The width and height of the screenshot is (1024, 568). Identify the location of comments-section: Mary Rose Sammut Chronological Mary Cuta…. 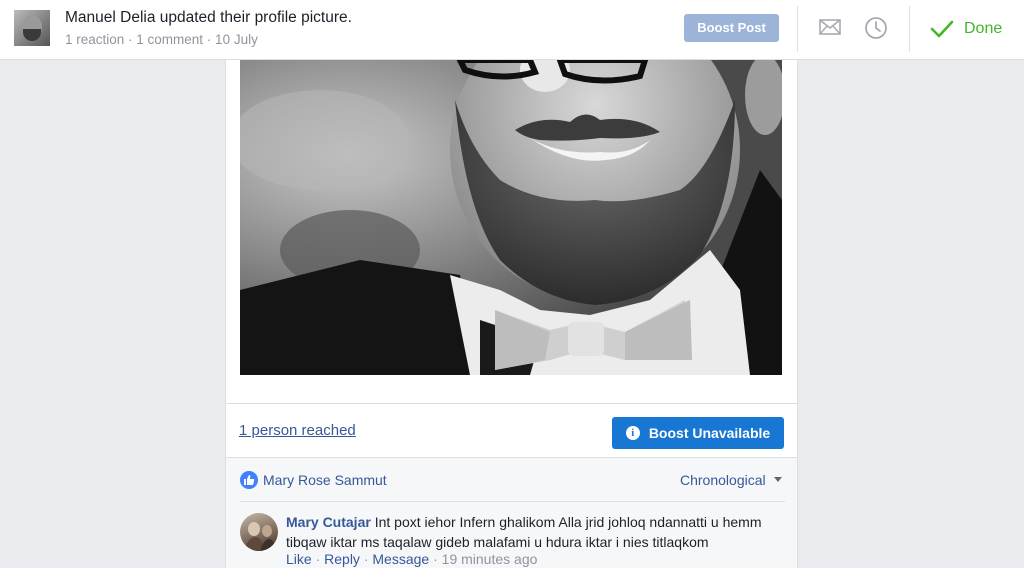
(511, 513).